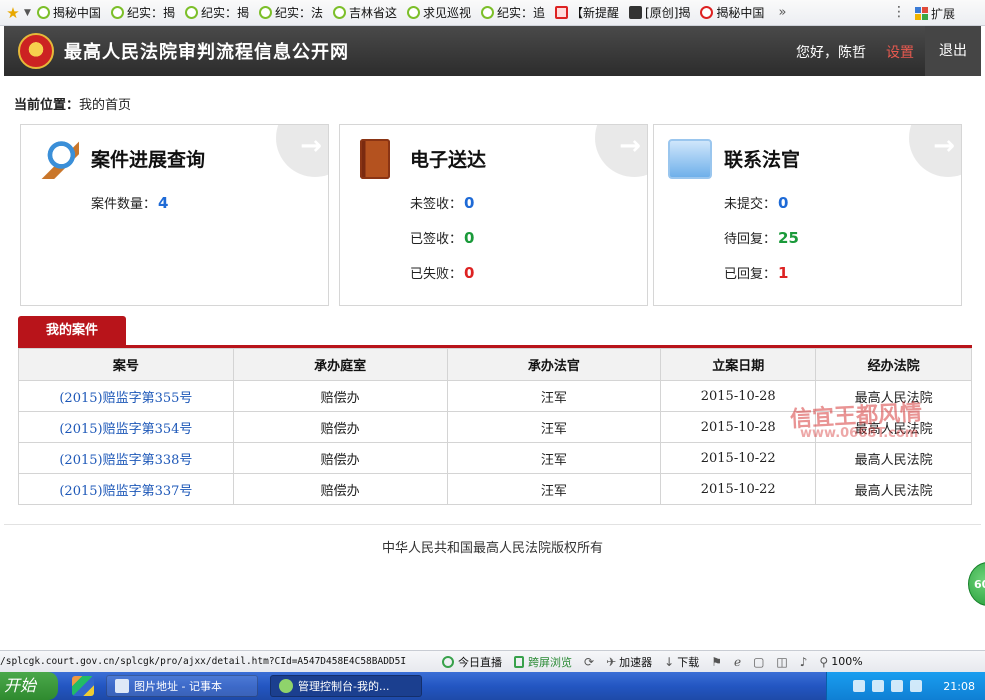 The image size is (985, 700). I want to click on weibo-icon, so click(707, 12).